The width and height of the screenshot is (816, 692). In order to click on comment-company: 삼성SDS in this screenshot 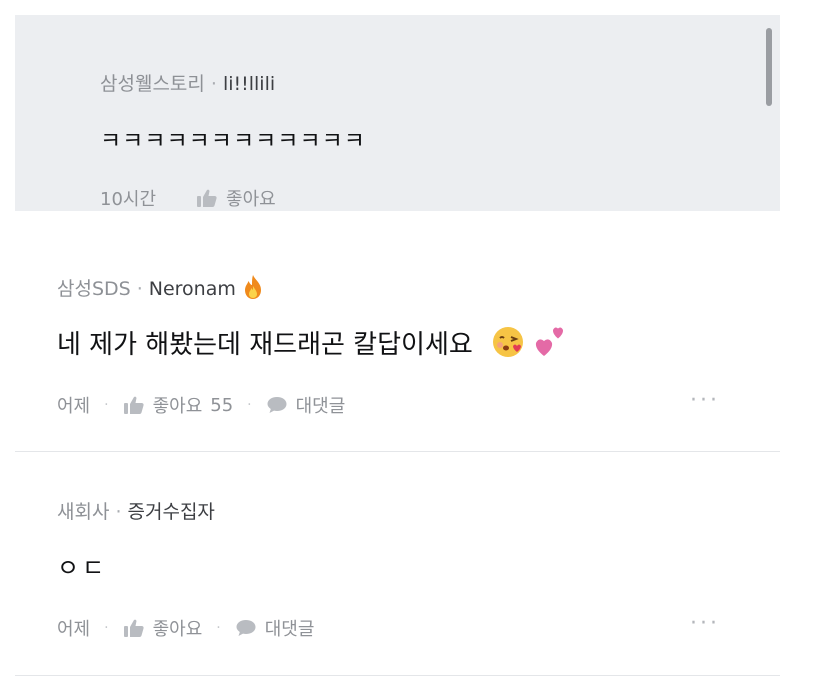, I will do `click(94, 289)`.